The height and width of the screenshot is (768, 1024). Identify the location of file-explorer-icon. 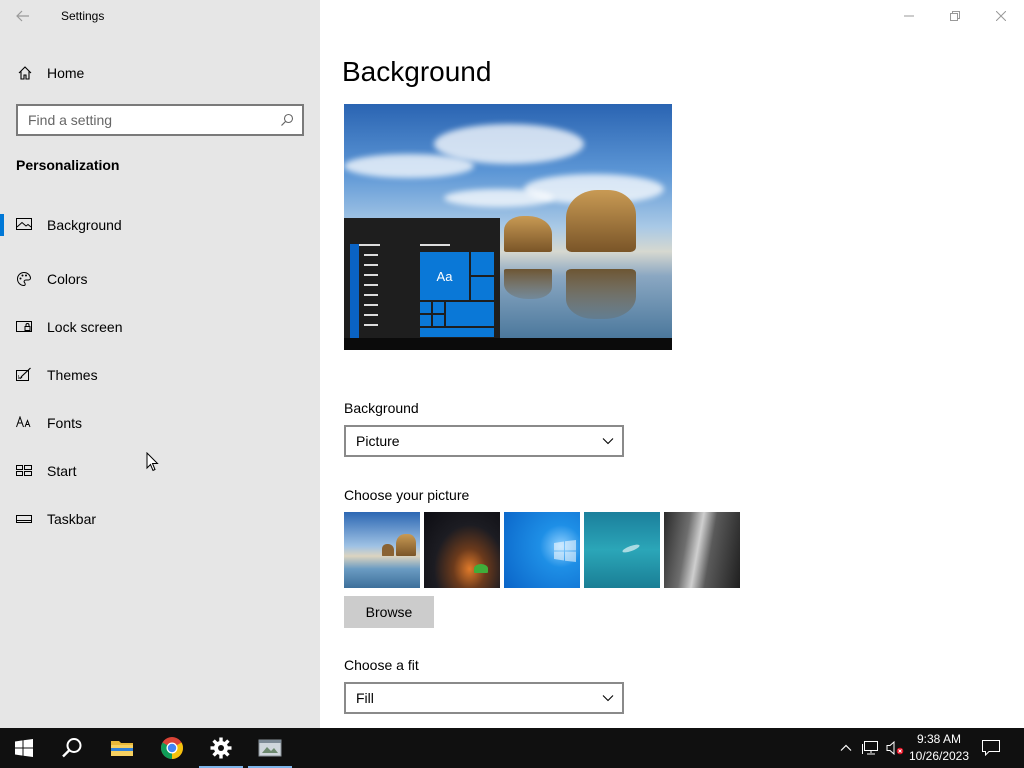
(122, 748).